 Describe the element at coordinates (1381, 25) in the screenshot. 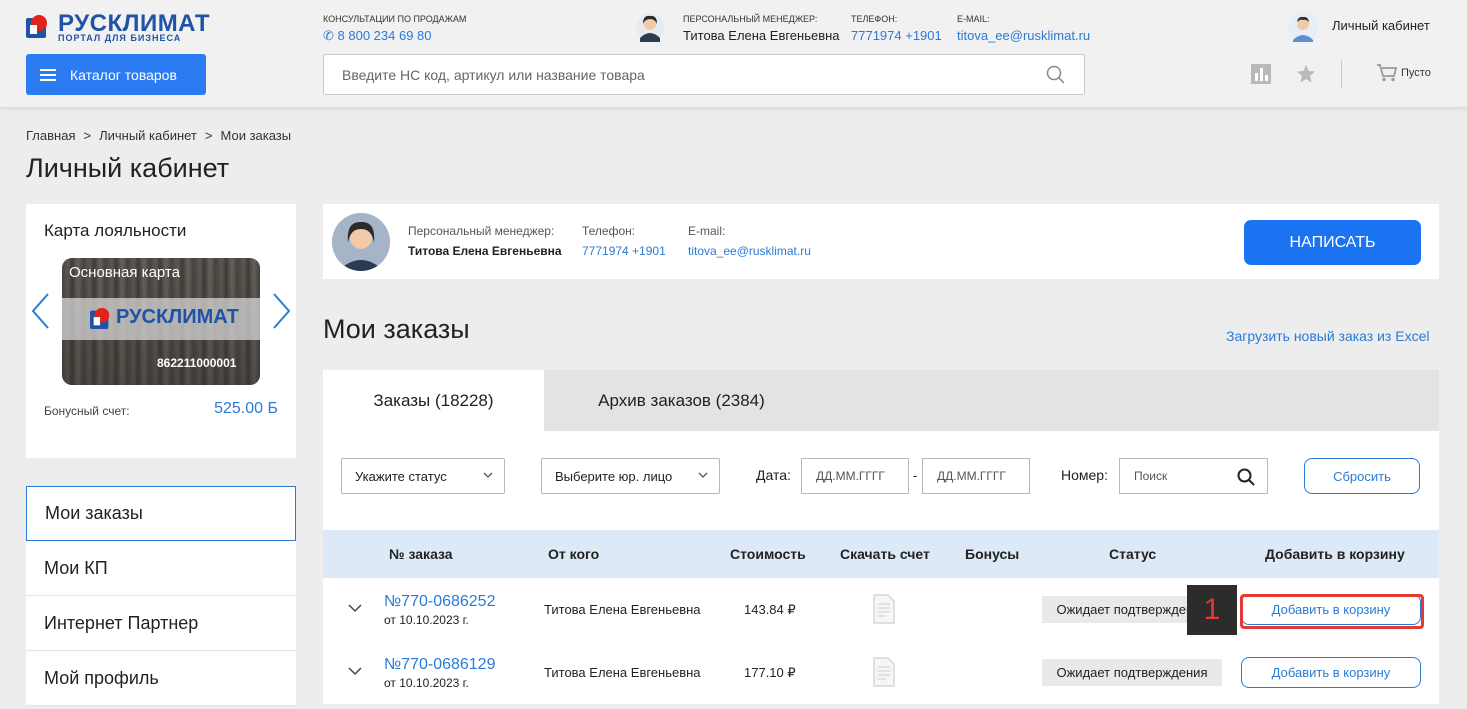

I see `account-link: Личный кабинет` at that location.